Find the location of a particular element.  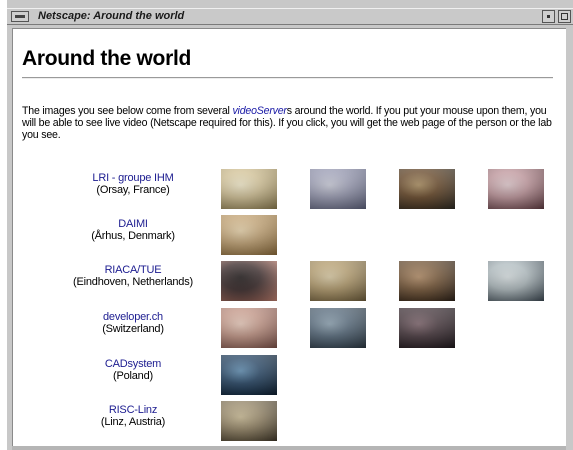

site-label: RISC-Linz (Linz, Austria) is located at coordinates (133, 416).